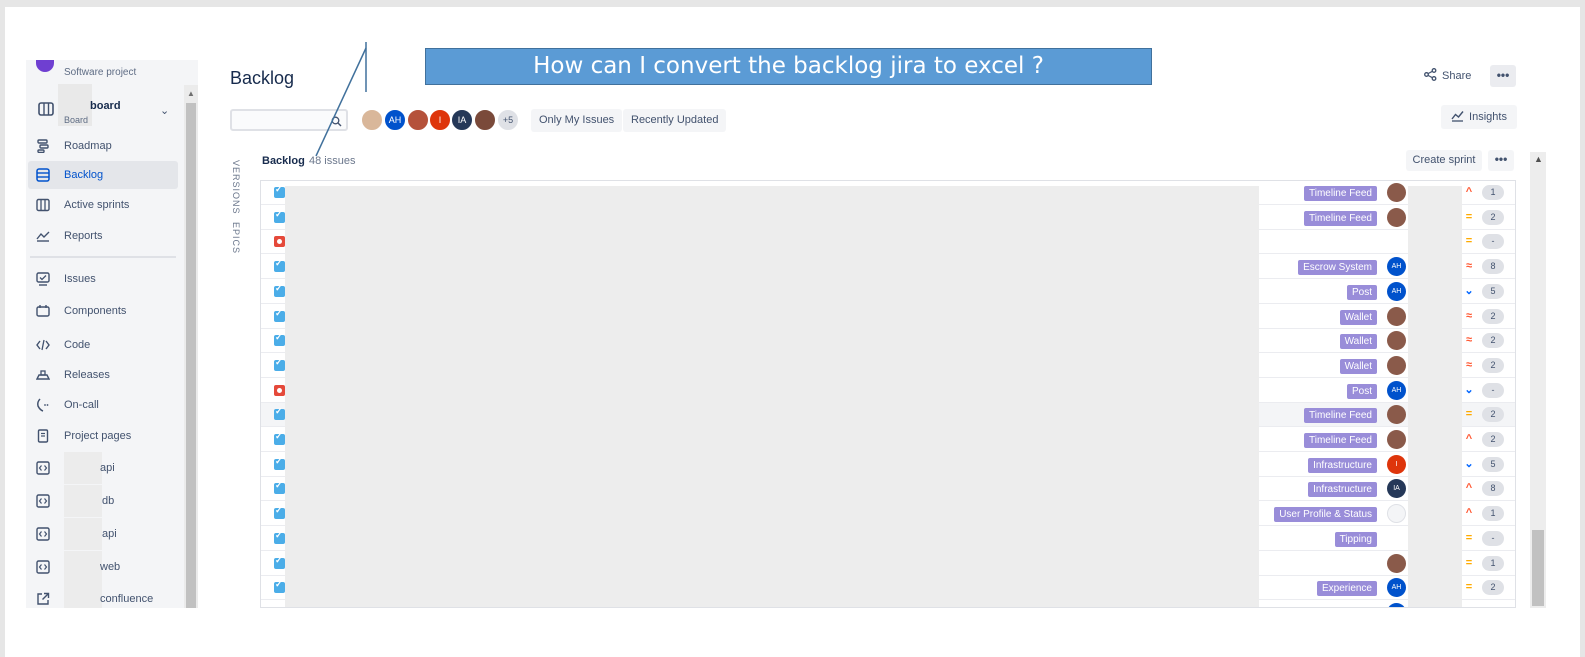 The image size is (1585, 657). Describe the element at coordinates (1325, 515) in the screenshot. I see `epic-label: User Profile & Status` at that location.